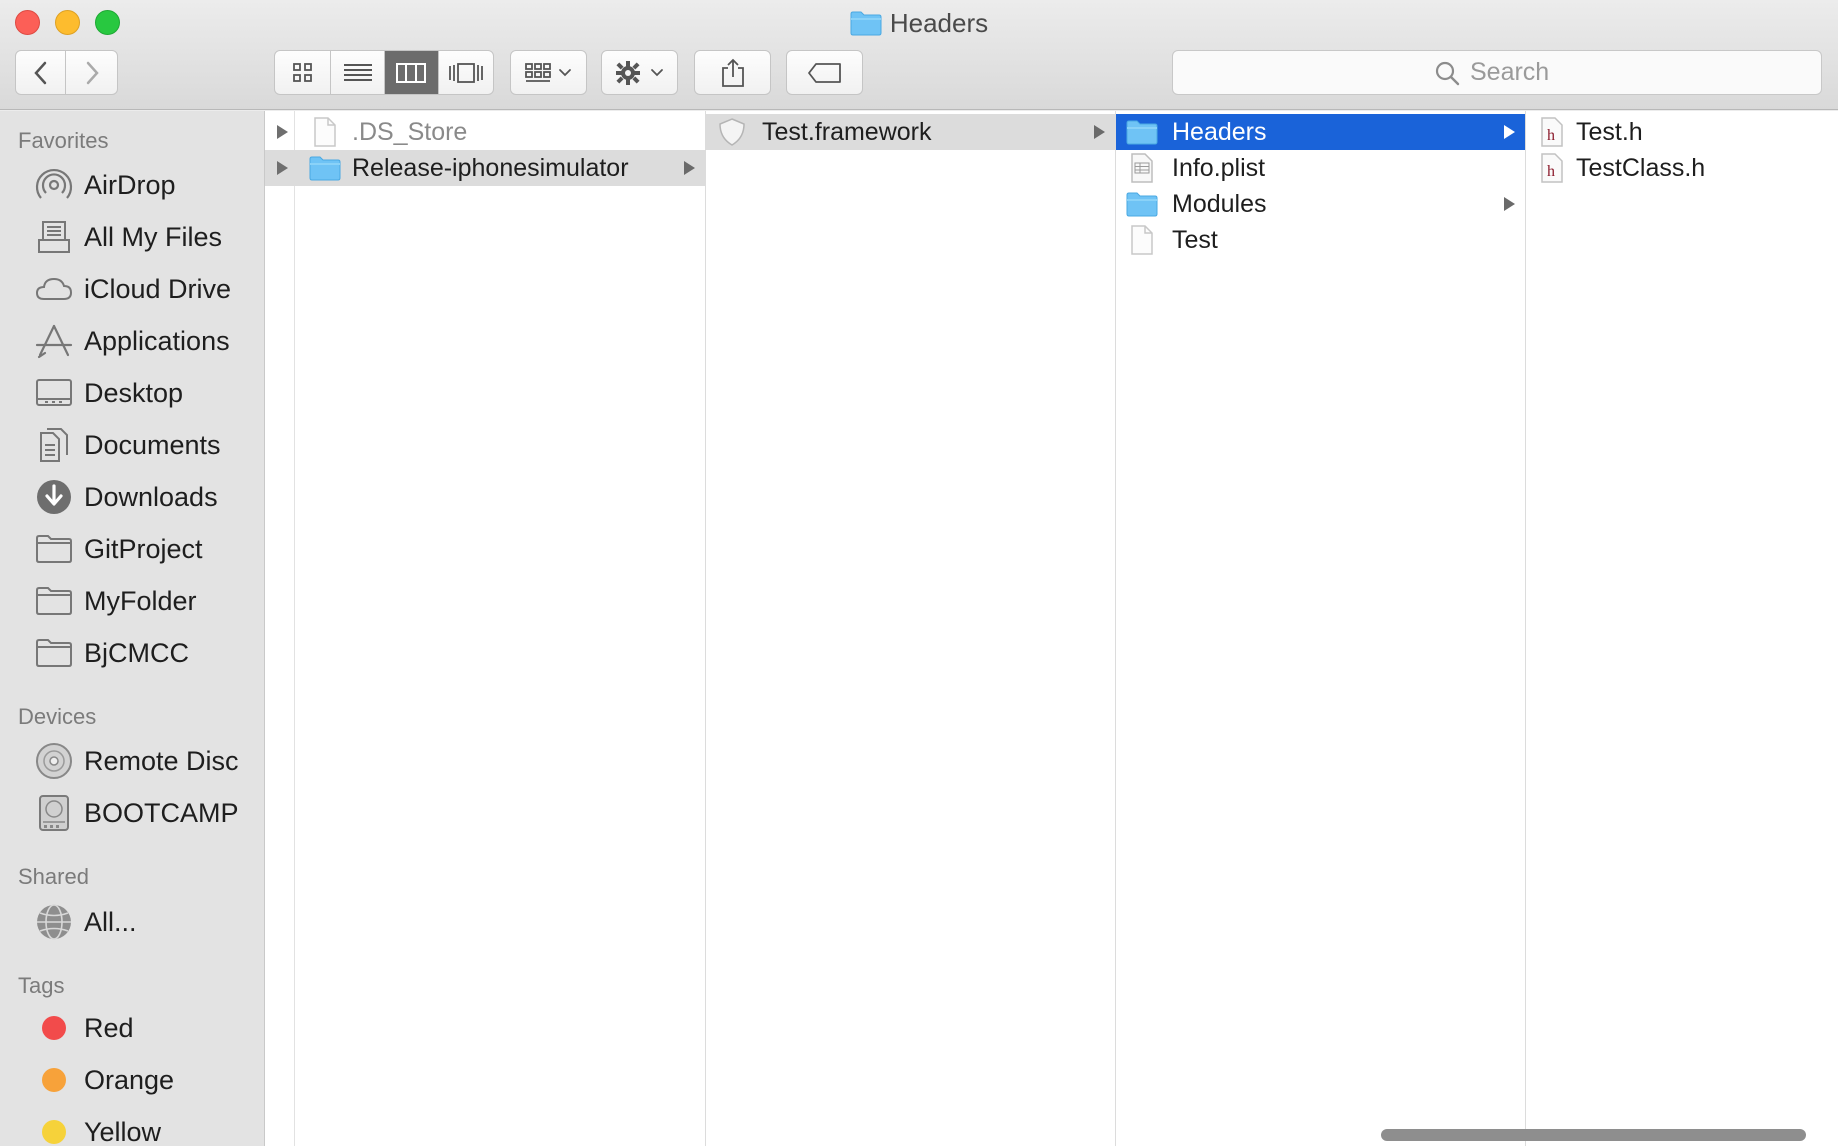 The width and height of the screenshot is (1838, 1146). I want to click on sidebar-item-label: AirDrop, so click(130, 184).